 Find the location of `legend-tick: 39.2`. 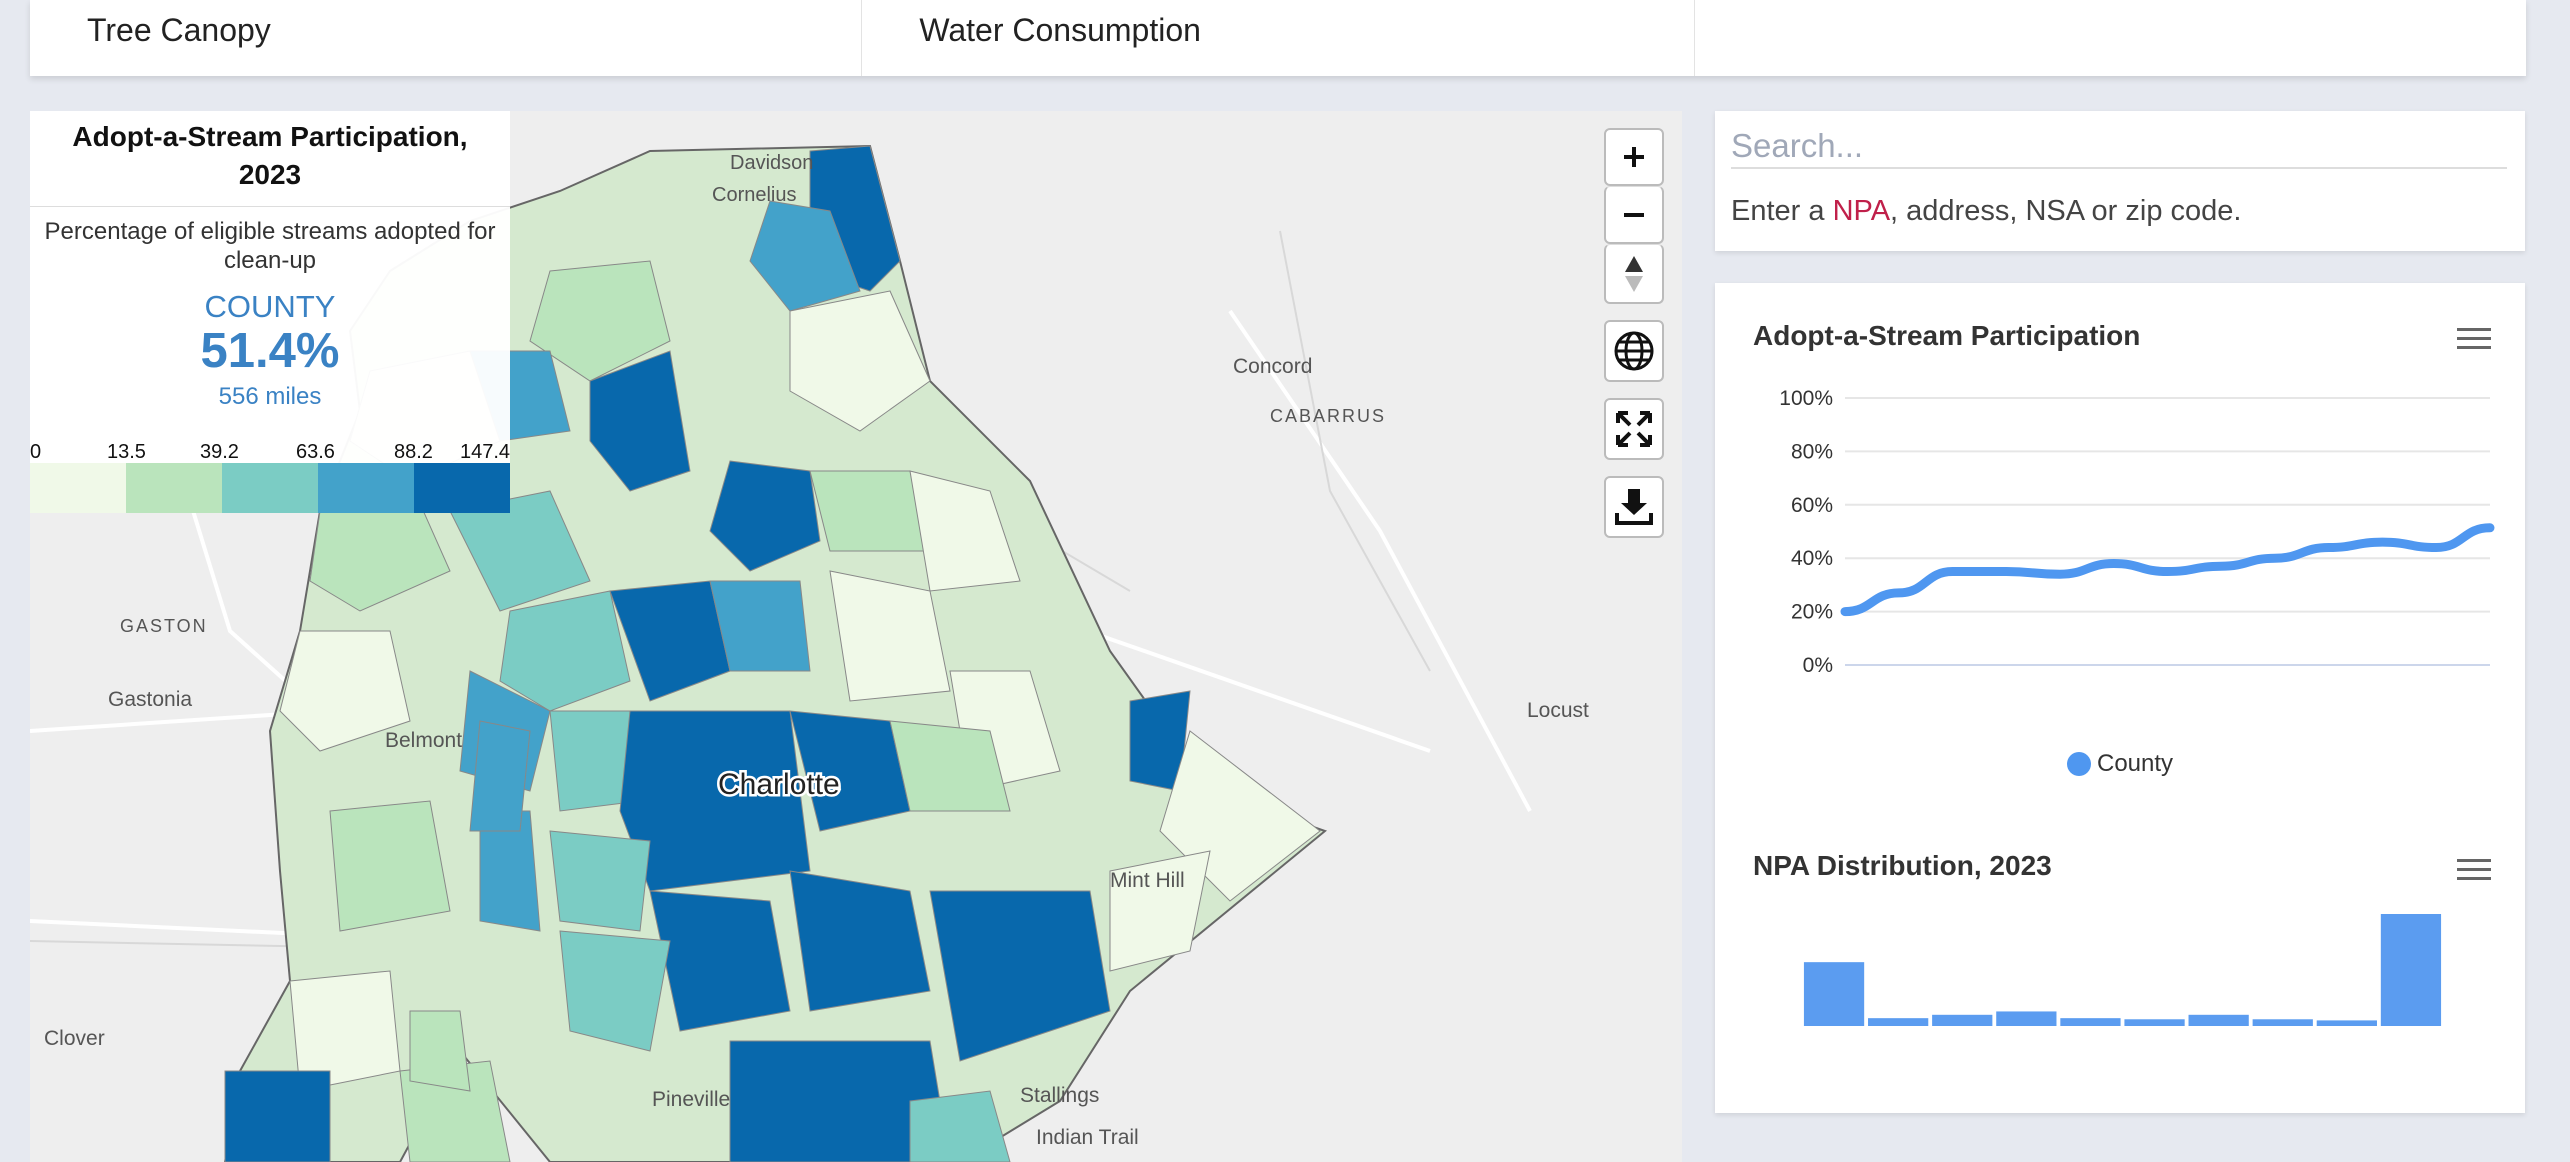

legend-tick: 39.2 is located at coordinates (219, 452).